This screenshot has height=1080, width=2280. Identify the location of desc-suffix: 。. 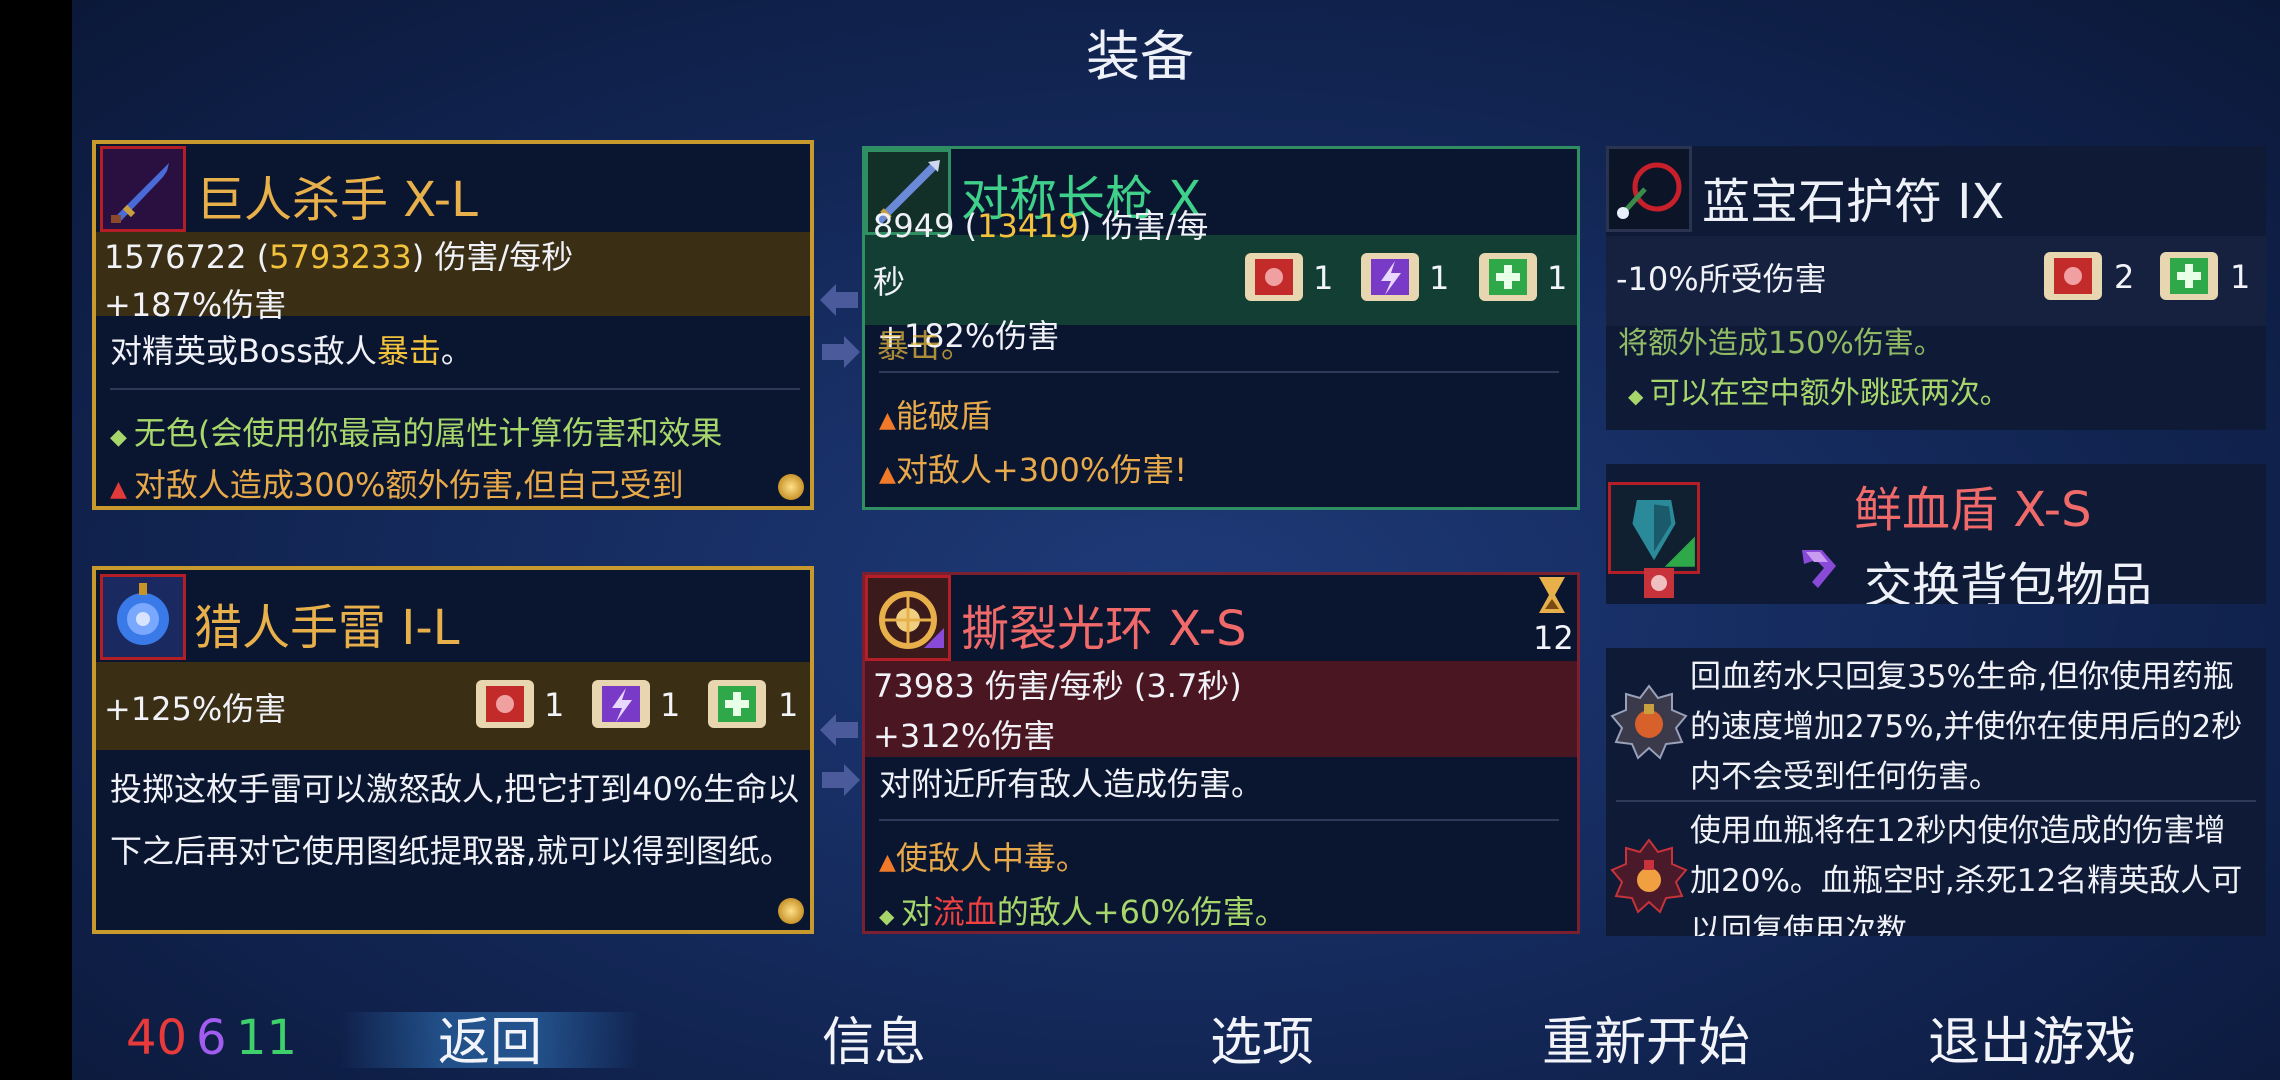
(456, 351).